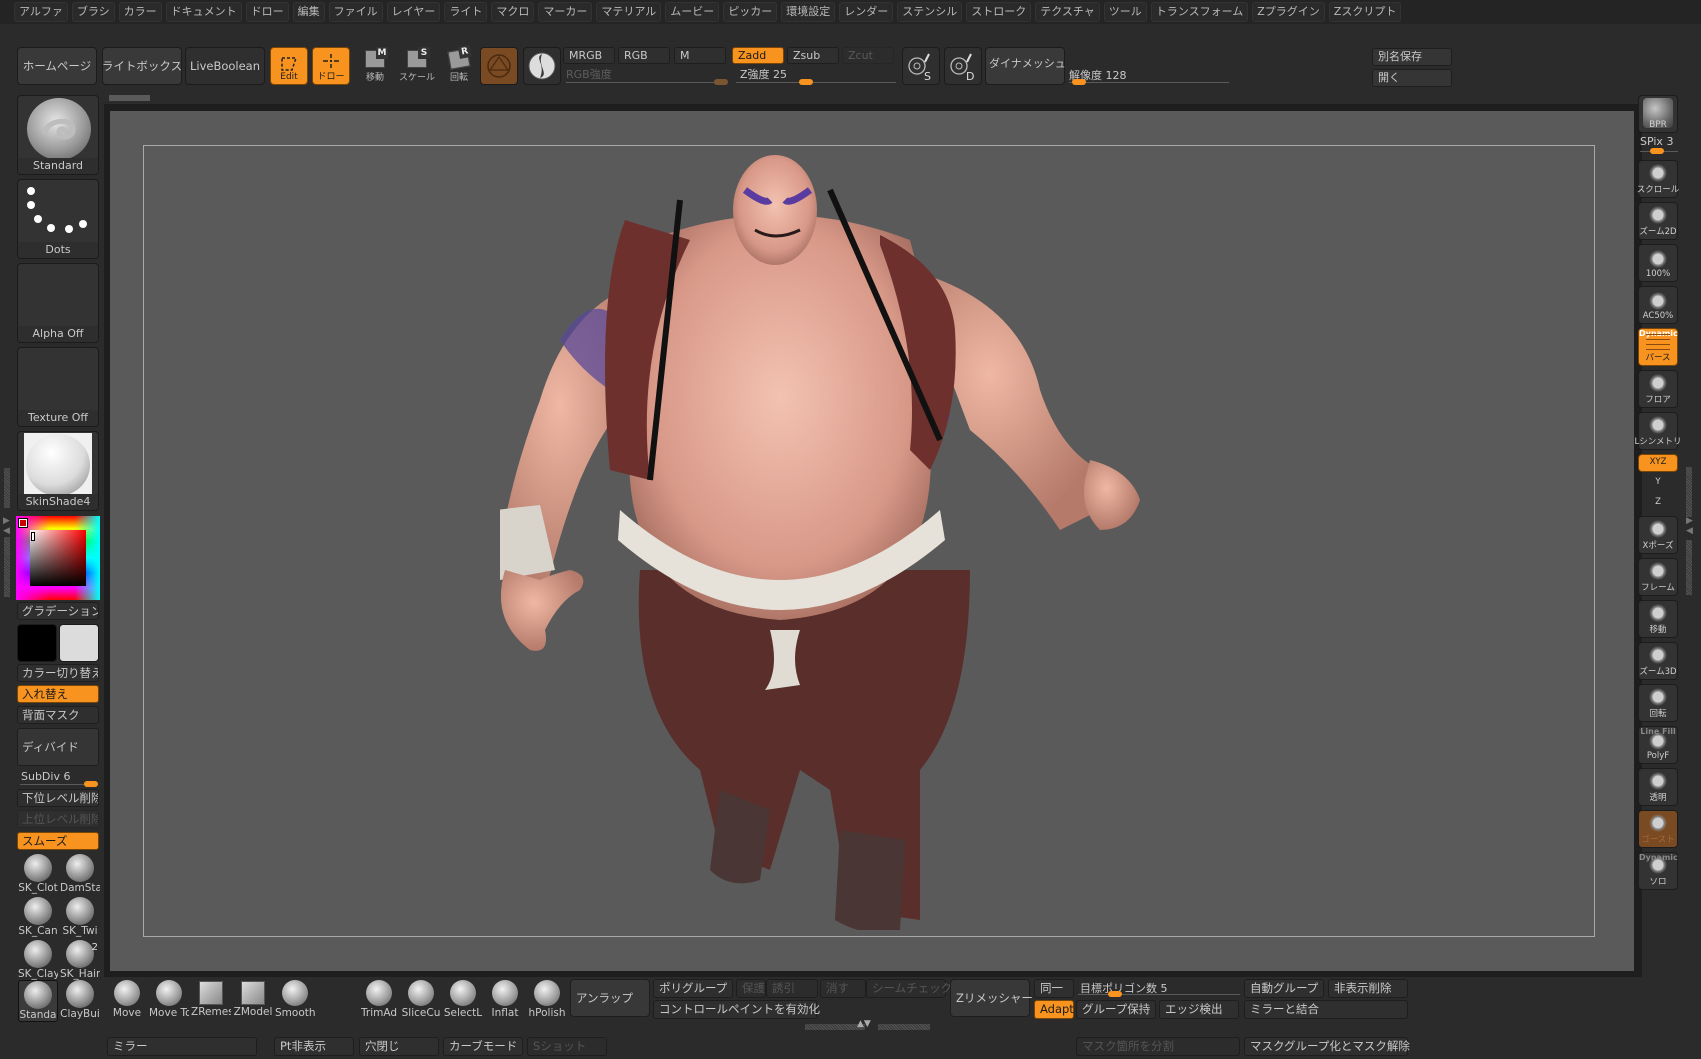 The image size is (1701, 1059). I want to click on right-shelf-move-button: 移動, so click(1658, 619).